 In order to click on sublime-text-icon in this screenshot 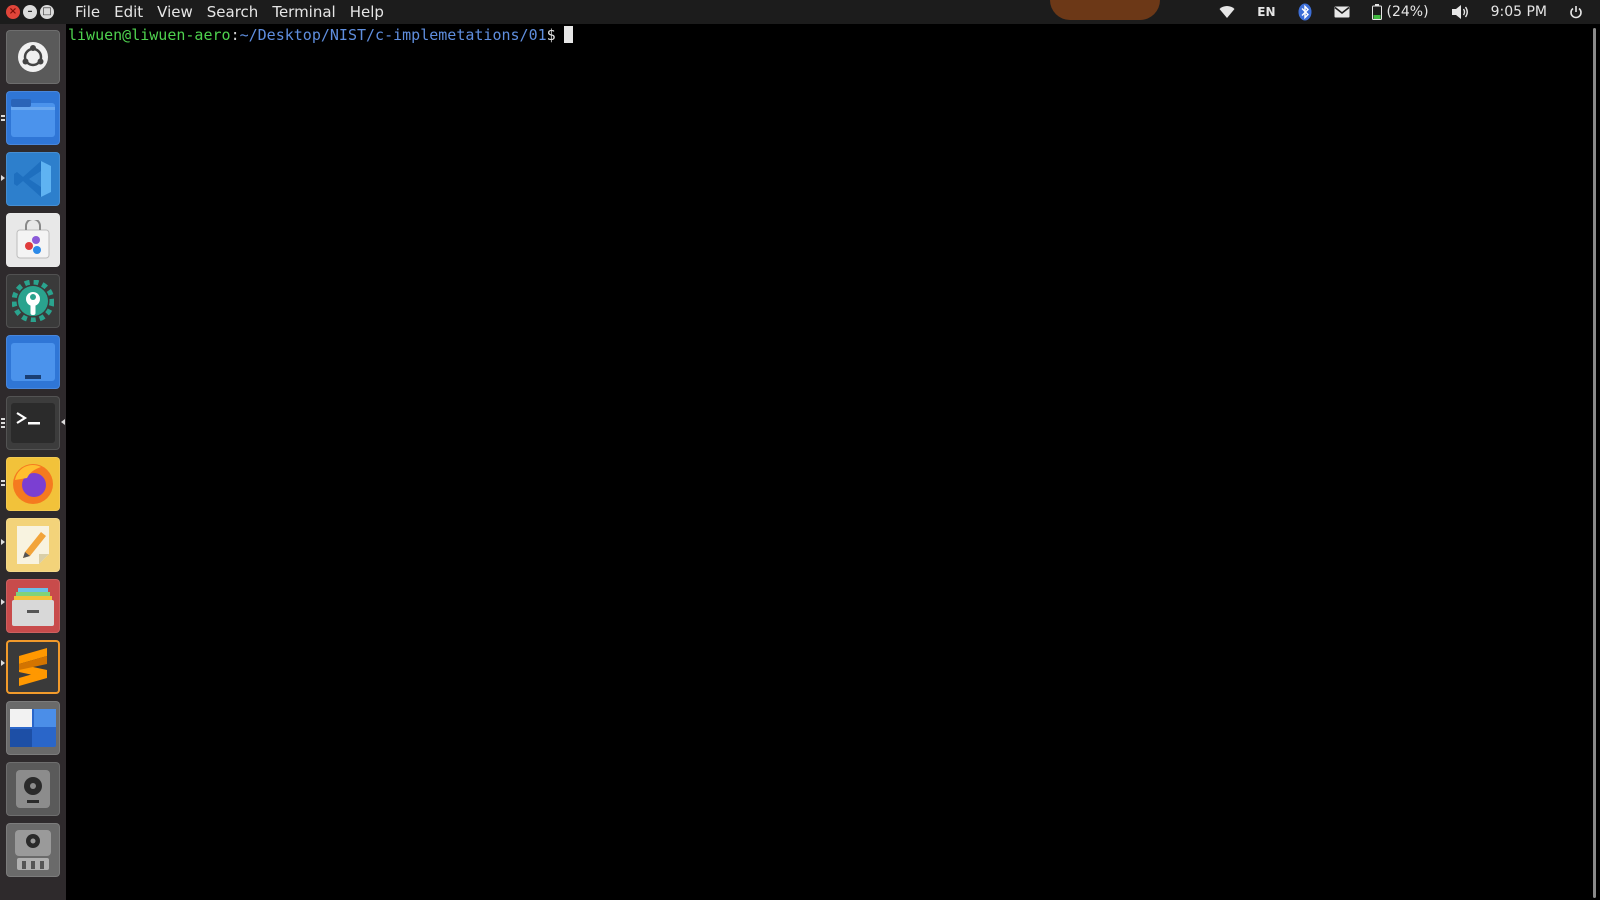, I will do `click(33, 667)`.